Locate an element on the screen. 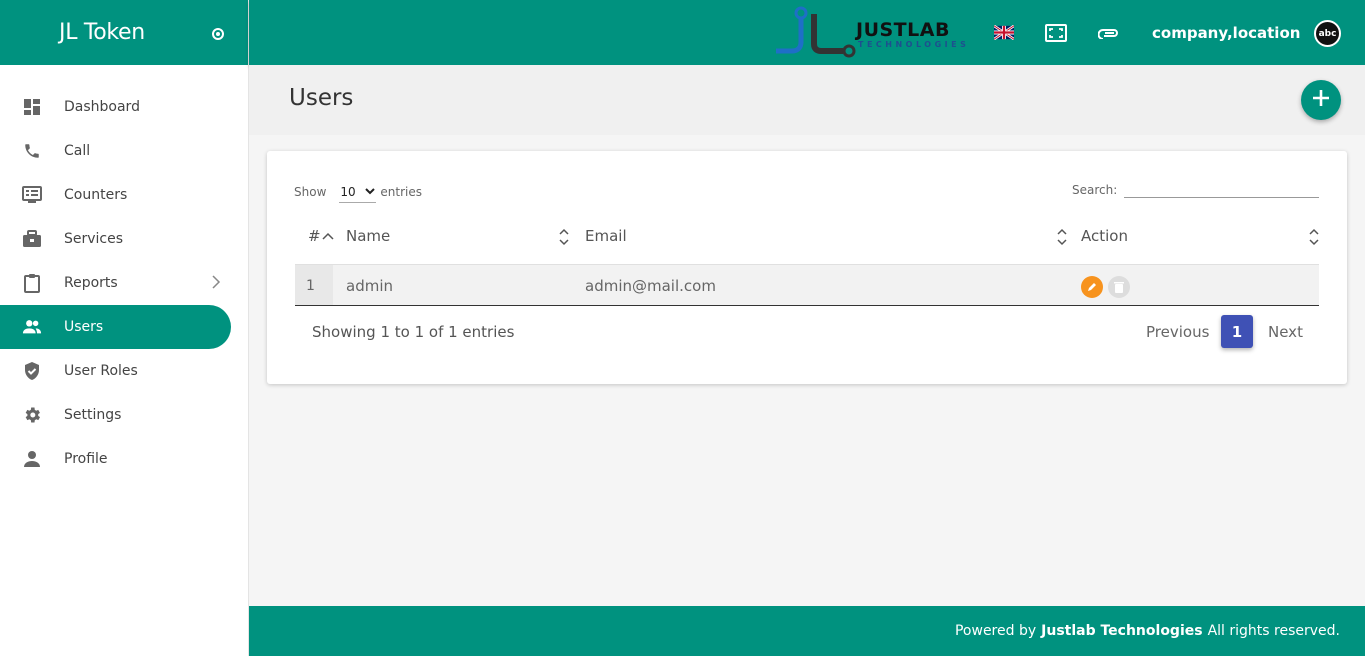 The width and height of the screenshot is (1365, 656). sidebar-toggle-icon is located at coordinates (218, 34).